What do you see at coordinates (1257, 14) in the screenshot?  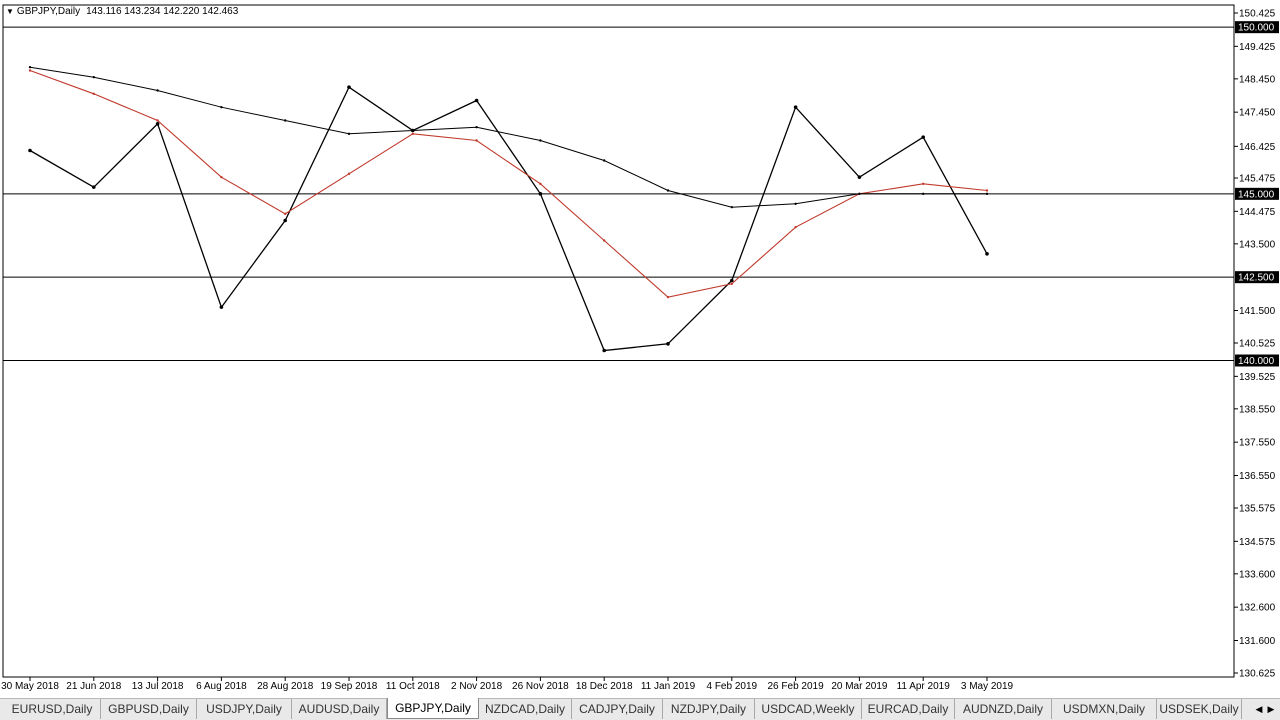 I see `price-label: 150.425` at bounding box center [1257, 14].